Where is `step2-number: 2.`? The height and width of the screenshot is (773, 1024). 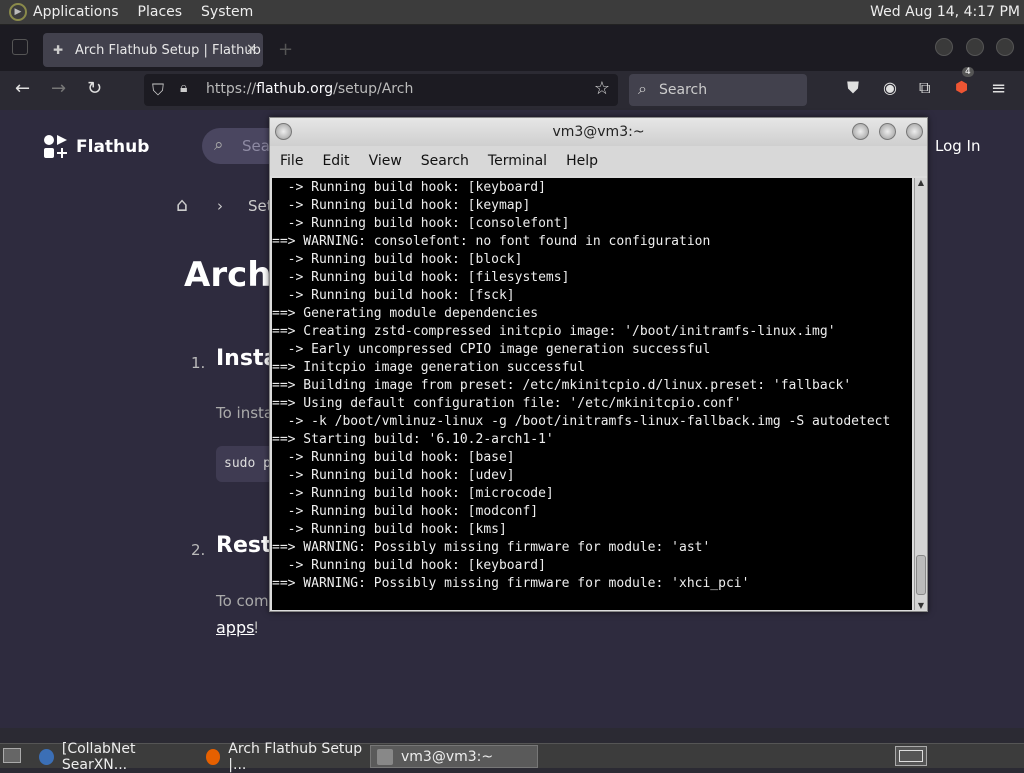
step2-number: 2. is located at coordinates (198, 550).